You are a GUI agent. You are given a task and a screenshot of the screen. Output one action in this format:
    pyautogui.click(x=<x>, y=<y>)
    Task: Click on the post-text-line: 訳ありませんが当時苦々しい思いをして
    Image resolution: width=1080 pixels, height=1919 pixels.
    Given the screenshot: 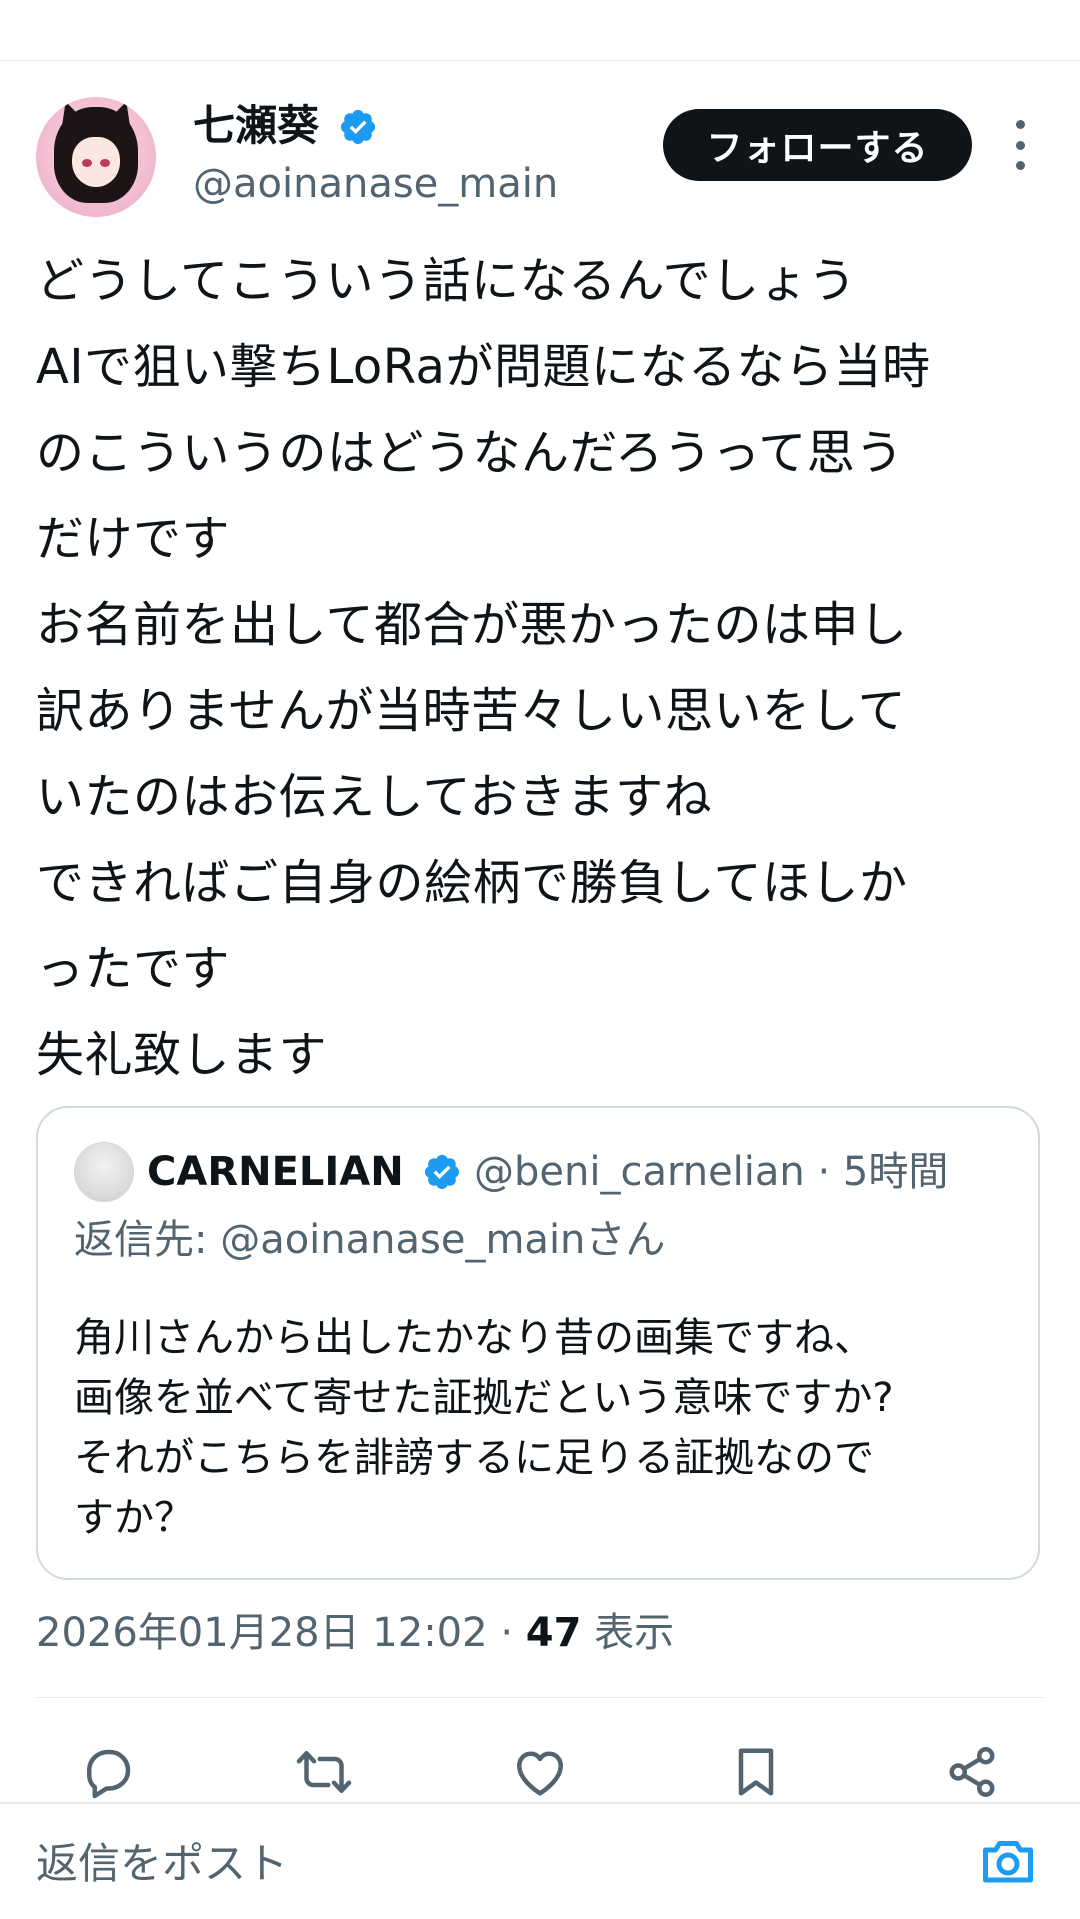 What is the action you would take?
    pyautogui.click(x=471, y=711)
    